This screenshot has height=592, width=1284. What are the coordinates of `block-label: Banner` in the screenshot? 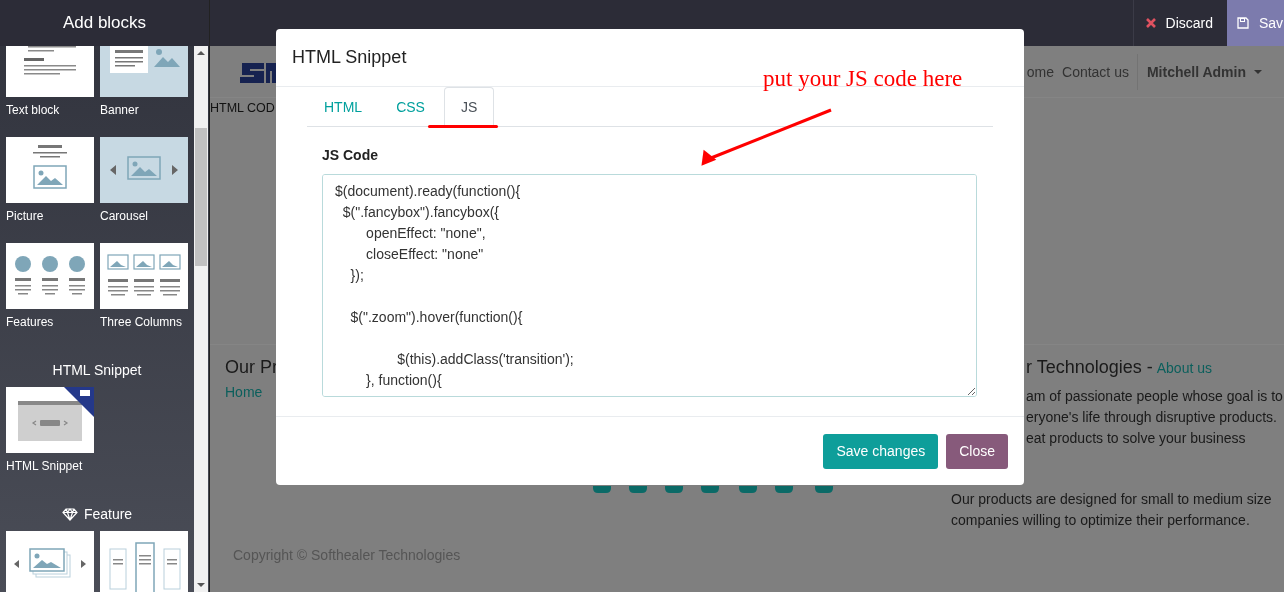 It's located at (120, 110).